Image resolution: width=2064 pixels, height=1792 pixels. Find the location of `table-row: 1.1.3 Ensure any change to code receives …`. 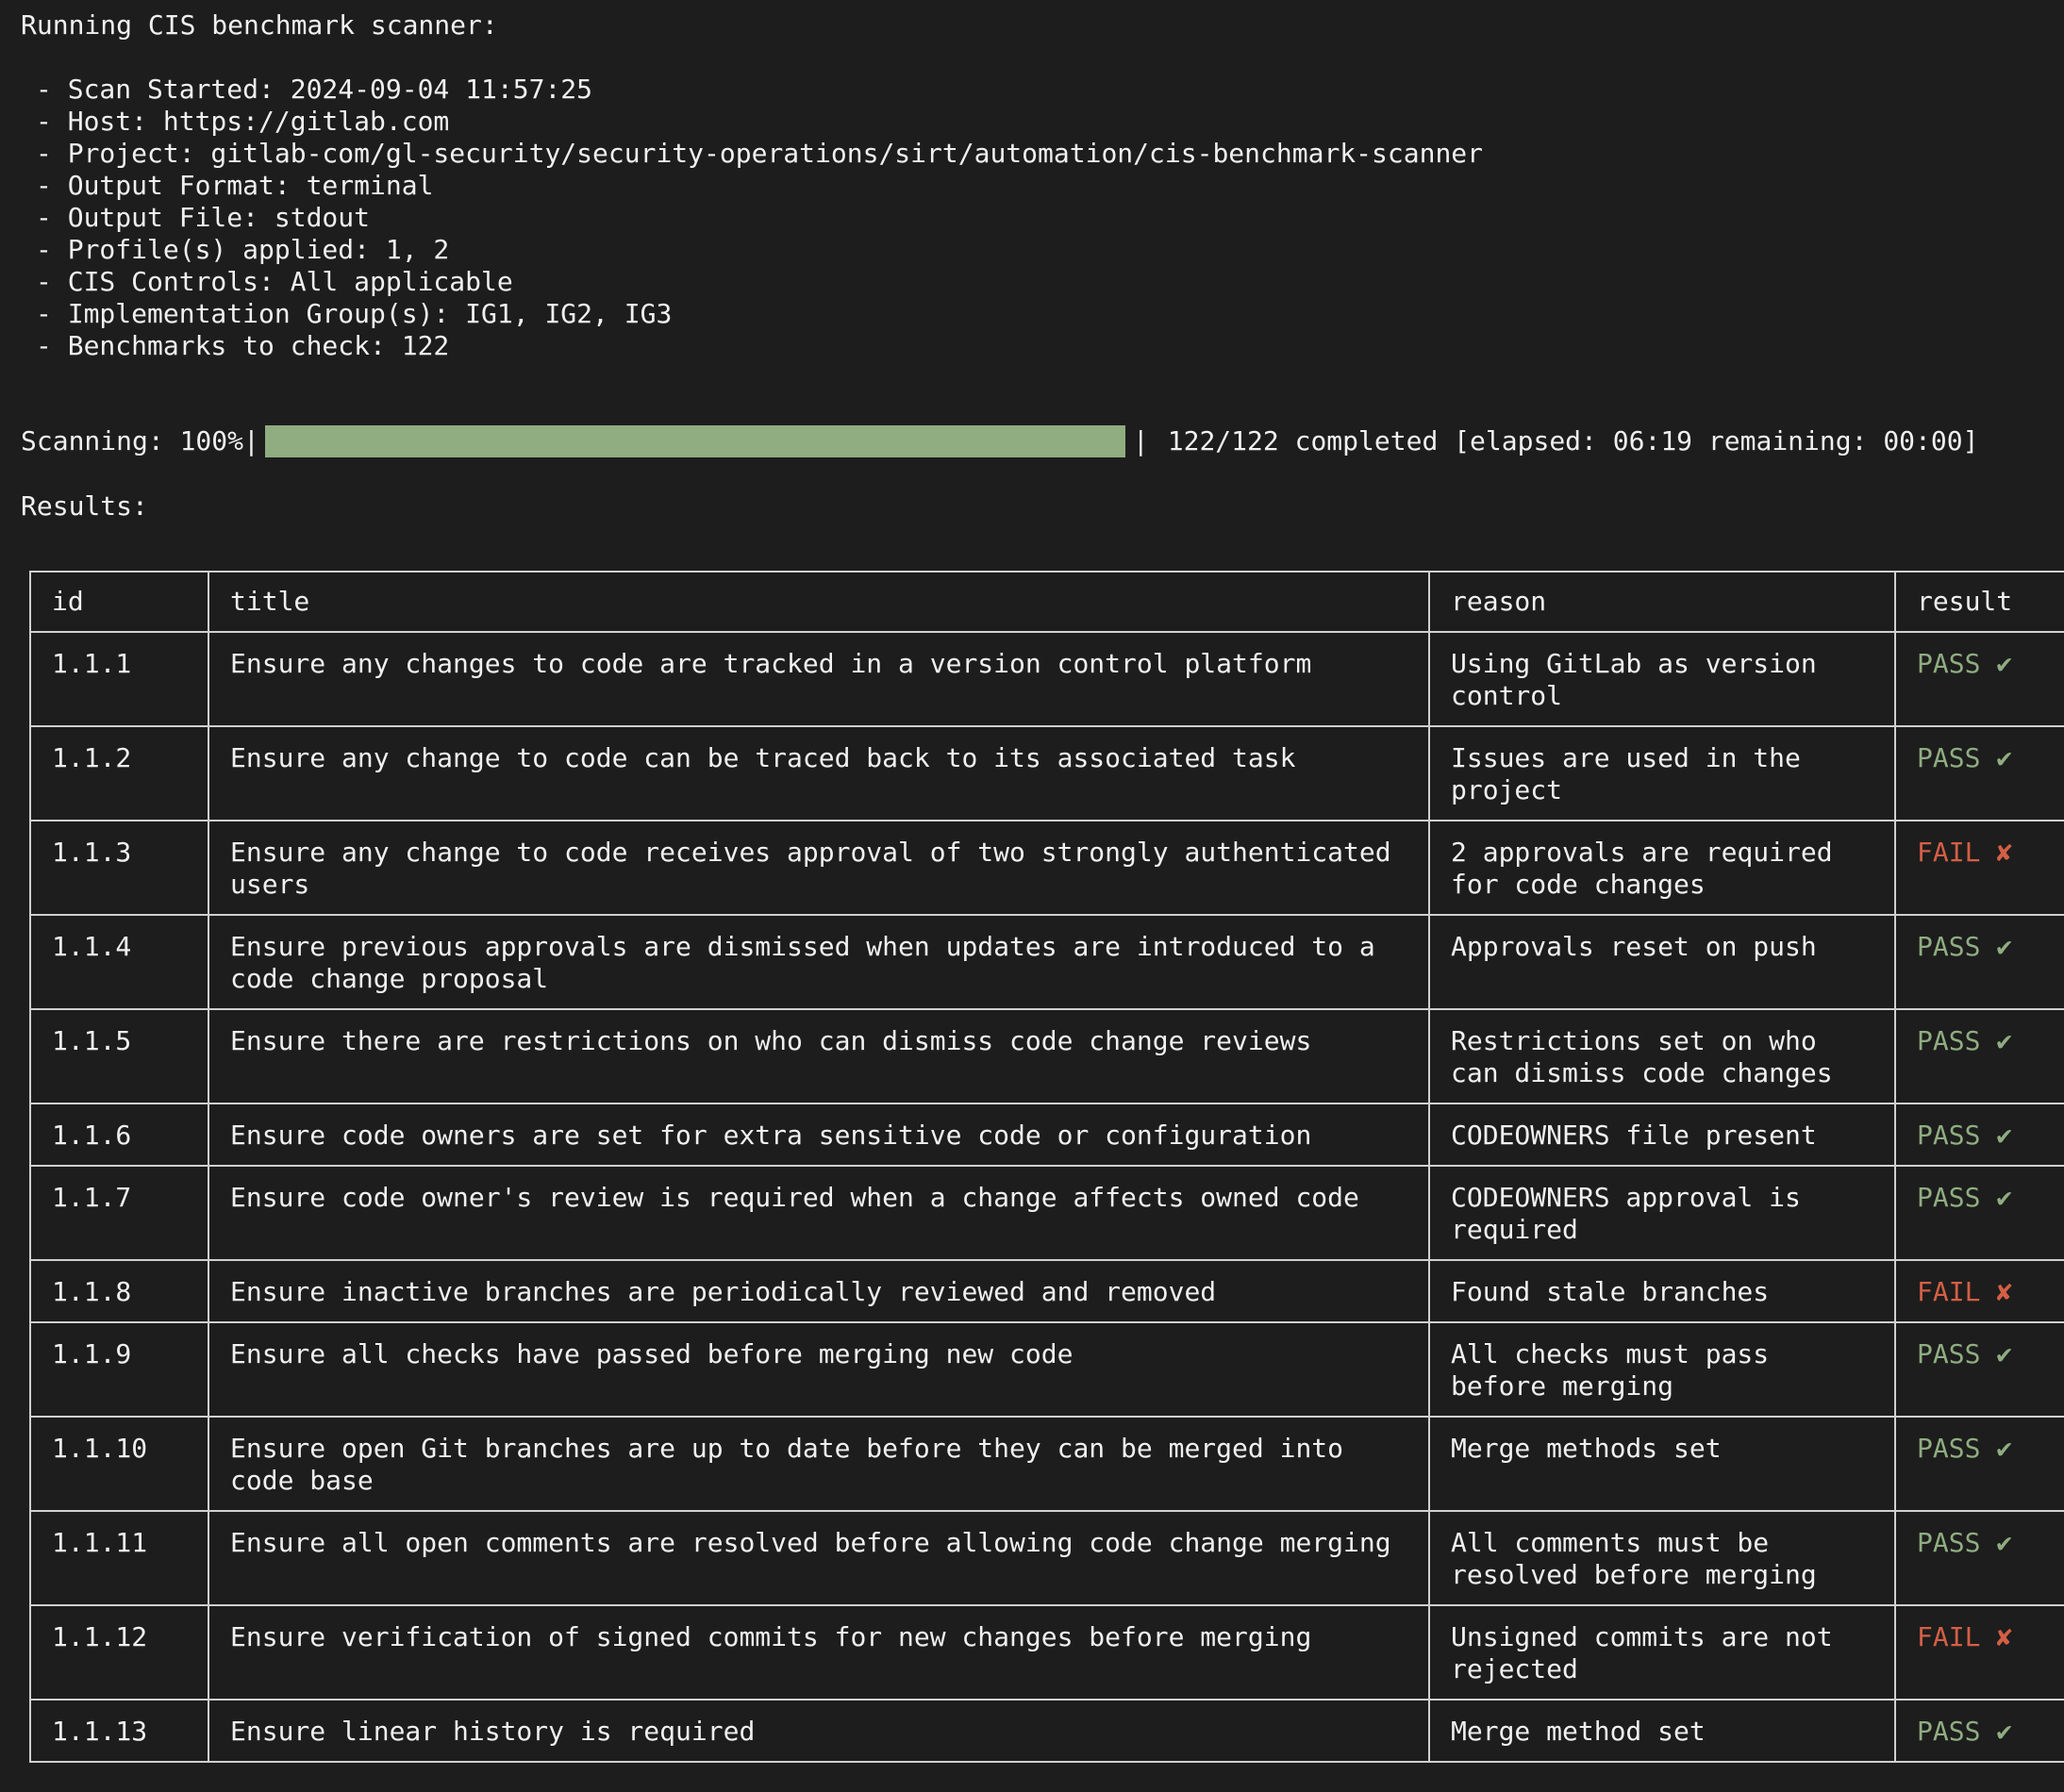

table-row: 1.1.3 Ensure any change to code receives … is located at coordinates (1047, 868).